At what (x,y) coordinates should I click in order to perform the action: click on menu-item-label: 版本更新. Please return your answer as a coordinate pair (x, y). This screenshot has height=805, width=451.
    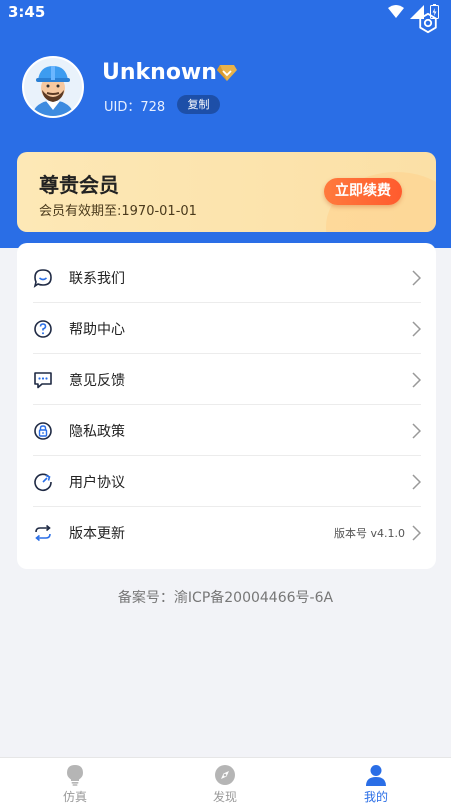
    Looking at the image, I should click on (97, 534).